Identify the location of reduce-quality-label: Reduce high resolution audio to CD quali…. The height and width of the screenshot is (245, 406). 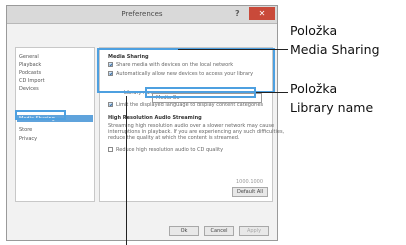
(170, 150).